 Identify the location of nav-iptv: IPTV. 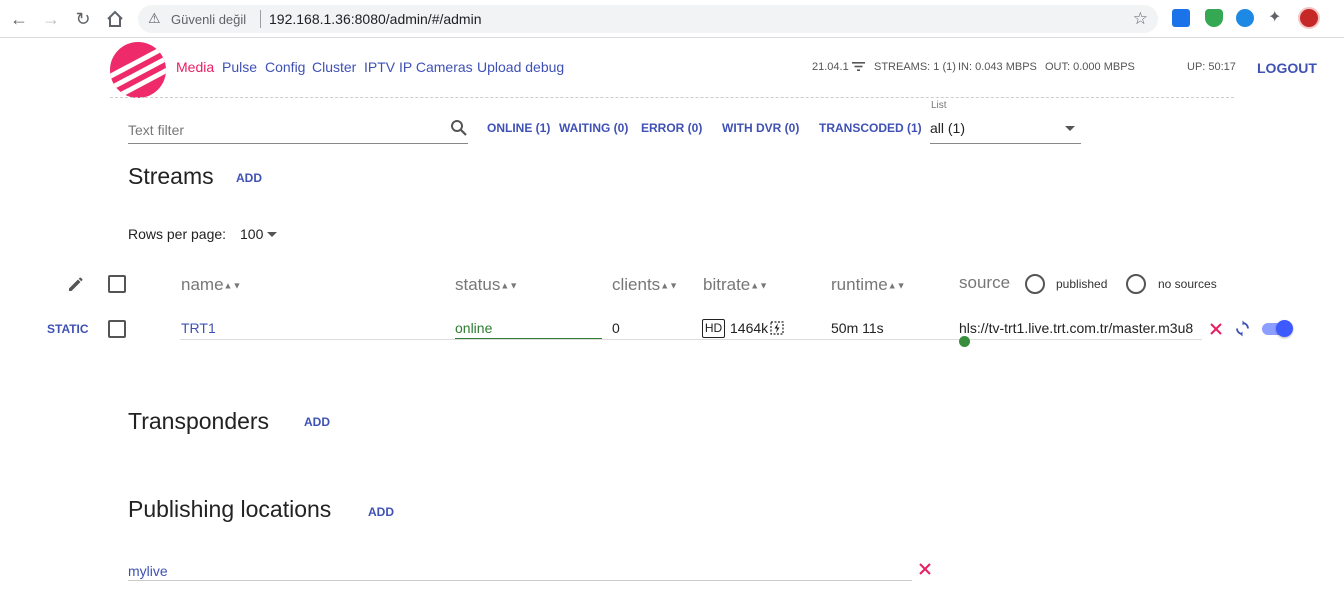
(379, 67).